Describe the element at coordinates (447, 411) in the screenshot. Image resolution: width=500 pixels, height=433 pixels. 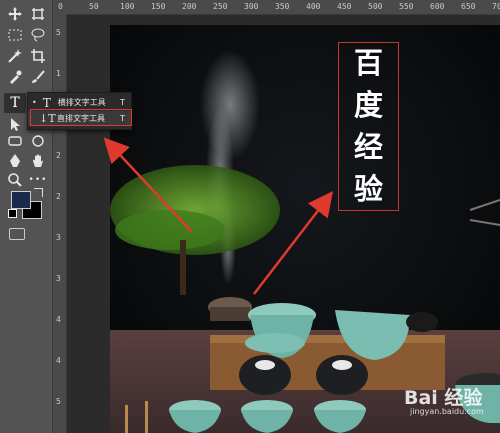
I see `watermark-url: jingyan.baidu.com` at that location.